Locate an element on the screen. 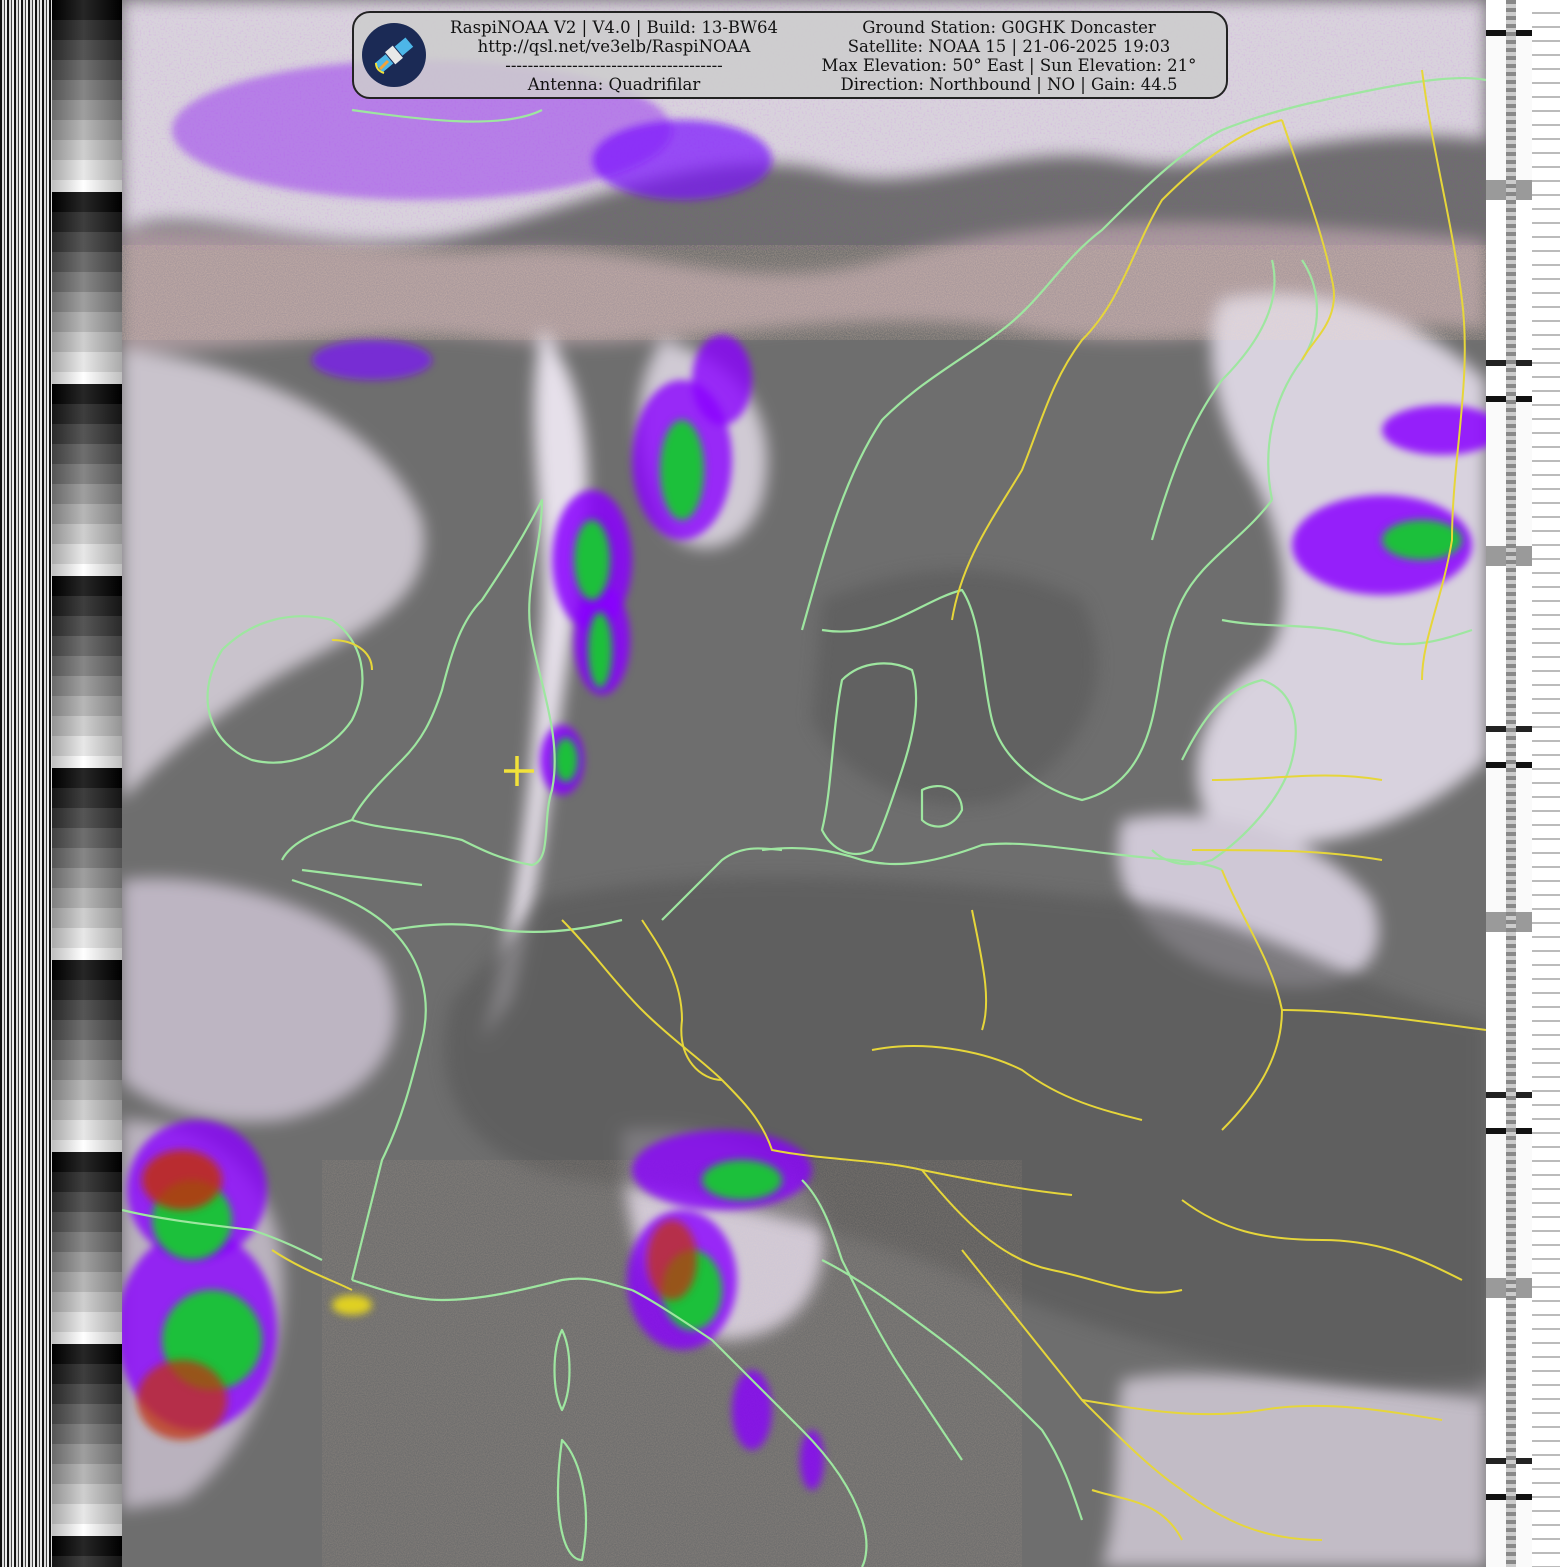 Image resolution: width=1560 pixels, height=1567 pixels. app-version-line: RaspiNOAA V2 | V4.0 | Build: 13-BW64 is located at coordinates (614, 27).